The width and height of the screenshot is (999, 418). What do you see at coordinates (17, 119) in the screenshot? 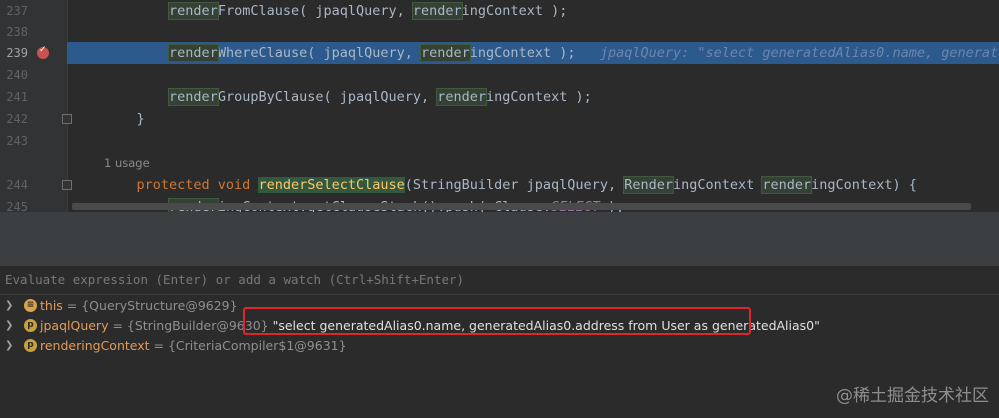
I see `line-number: 242` at bounding box center [17, 119].